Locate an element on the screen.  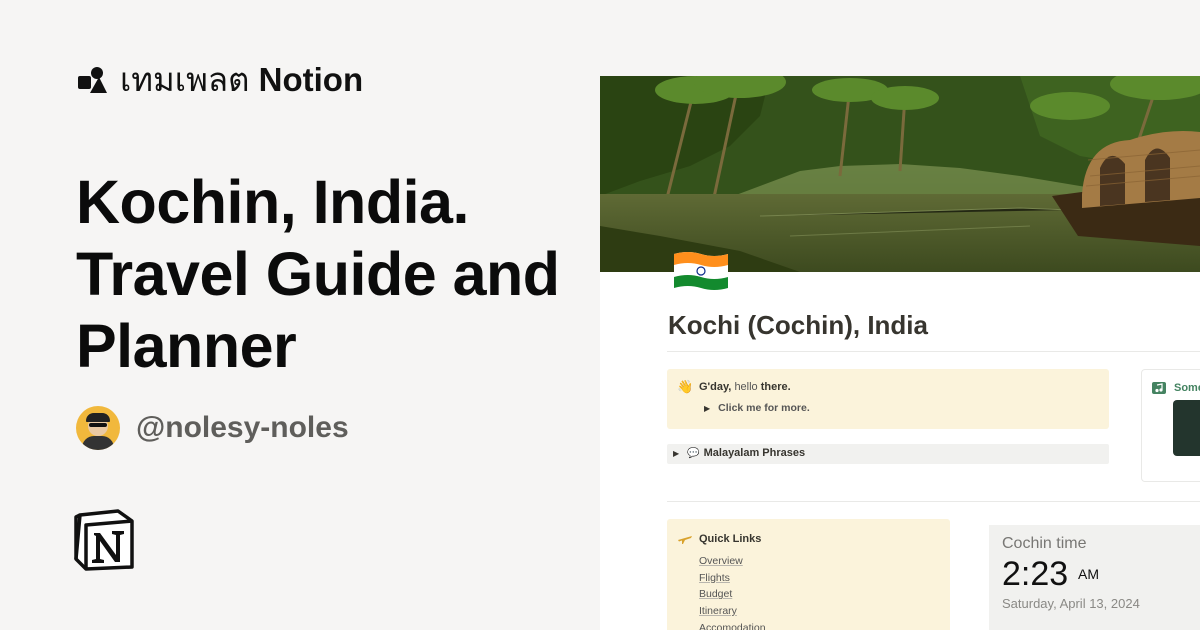
album-thumbnail is located at coordinates (1186, 428).